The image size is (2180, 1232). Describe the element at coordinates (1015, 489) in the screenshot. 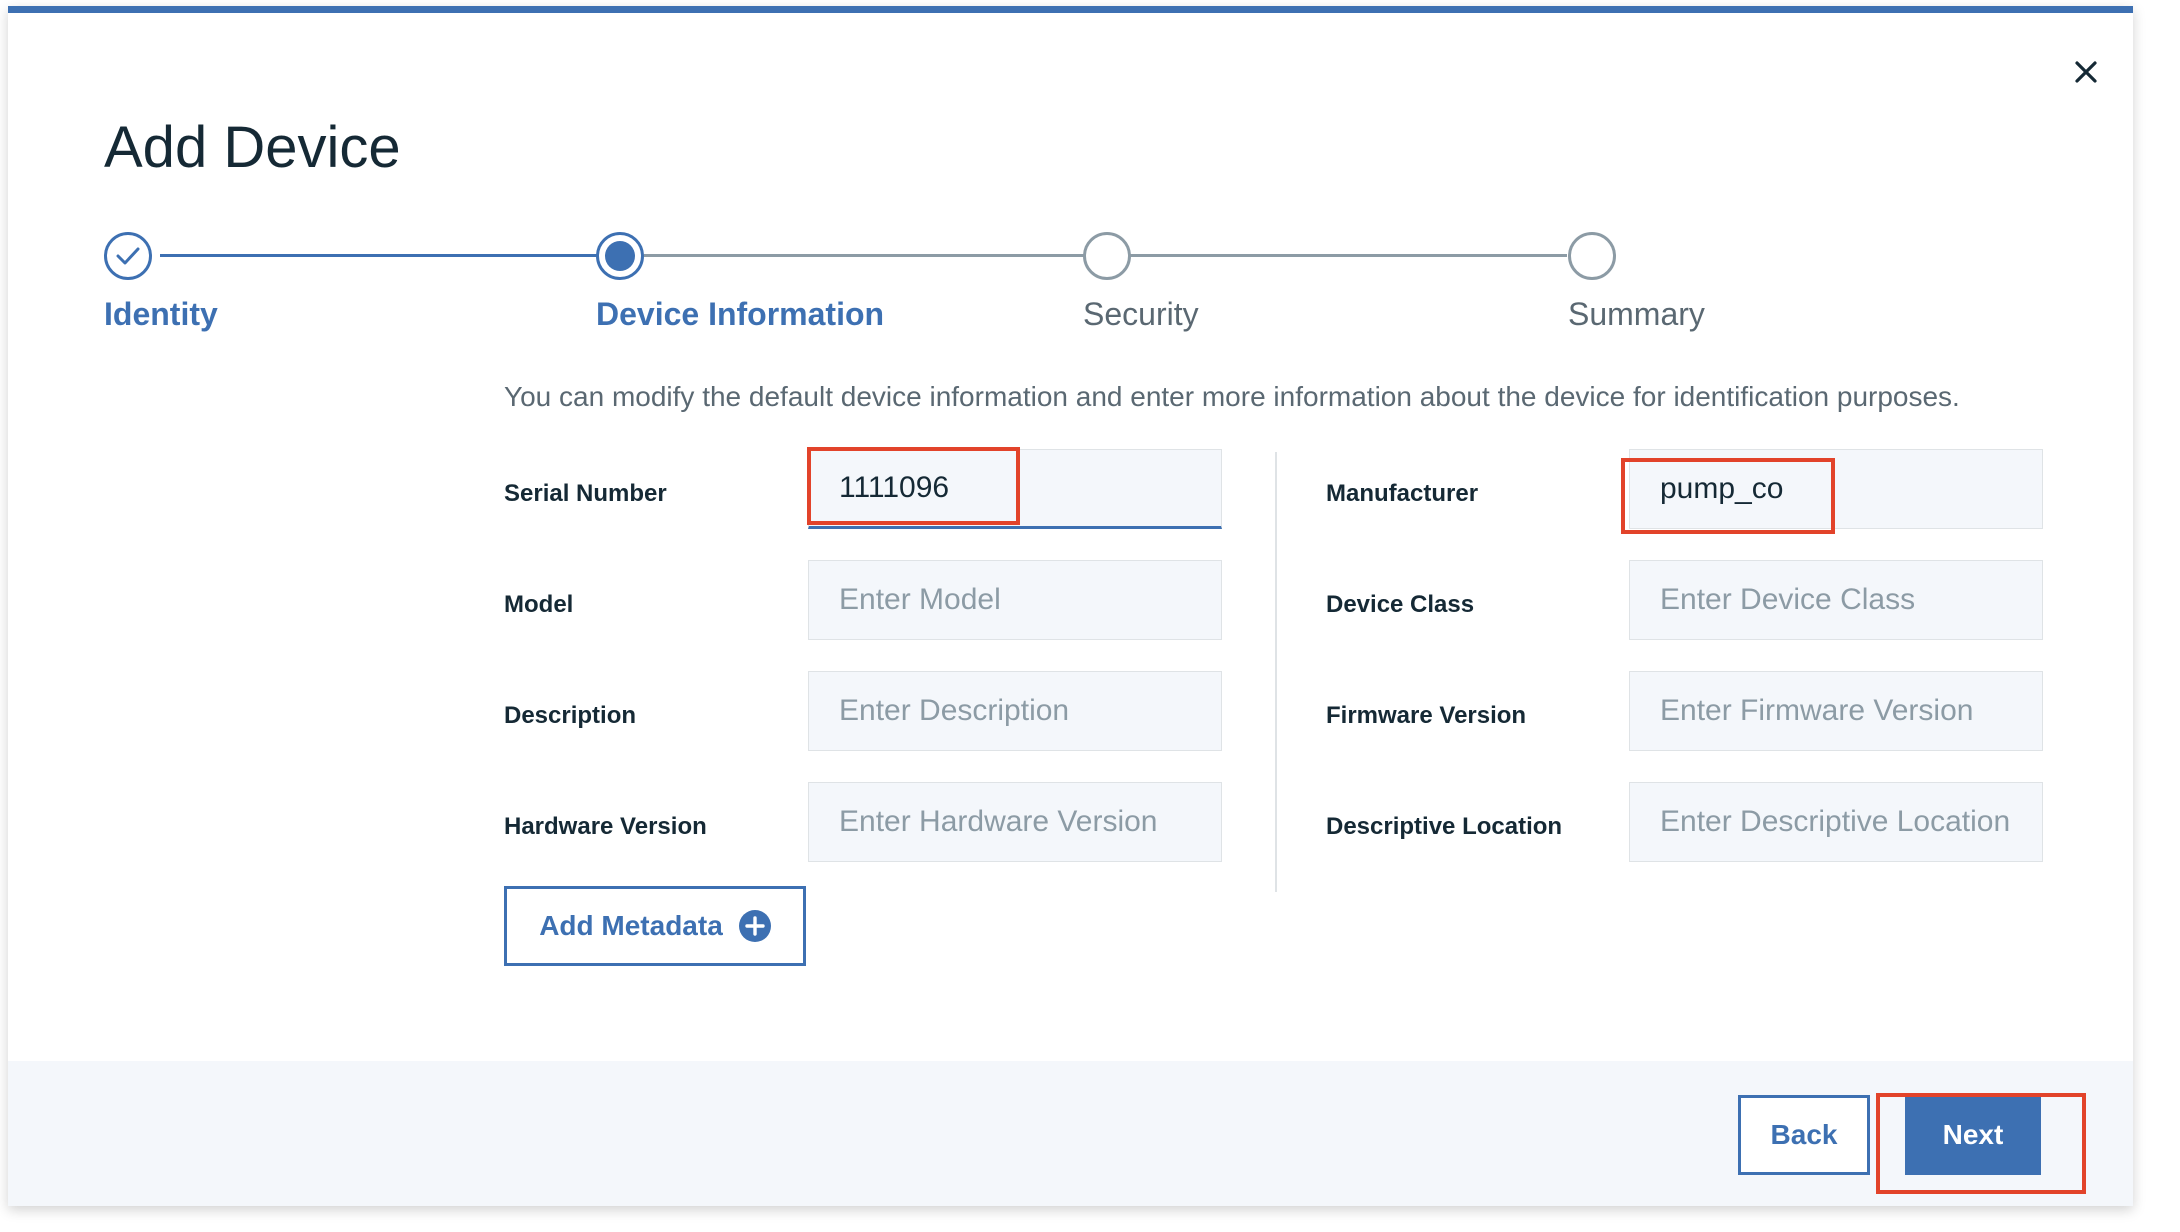

I see `serial-number-input` at that location.